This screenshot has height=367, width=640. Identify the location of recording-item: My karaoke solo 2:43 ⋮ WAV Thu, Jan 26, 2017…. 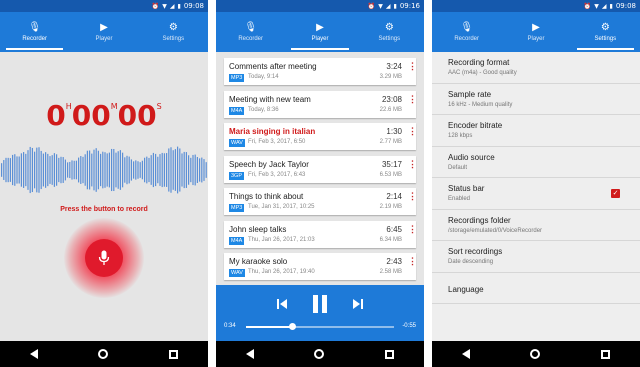
(320, 266).